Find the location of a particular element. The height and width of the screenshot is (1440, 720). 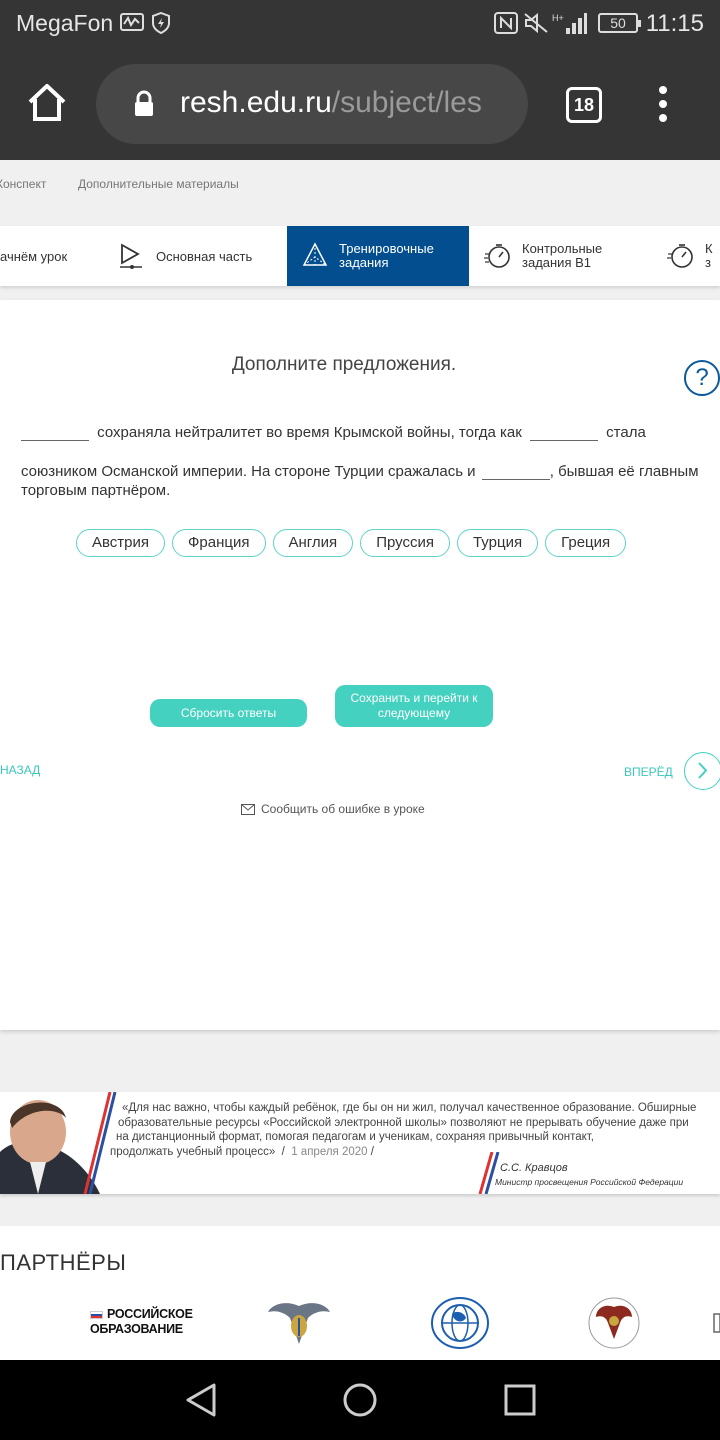

home-nav-icon is located at coordinates (360, 1400).